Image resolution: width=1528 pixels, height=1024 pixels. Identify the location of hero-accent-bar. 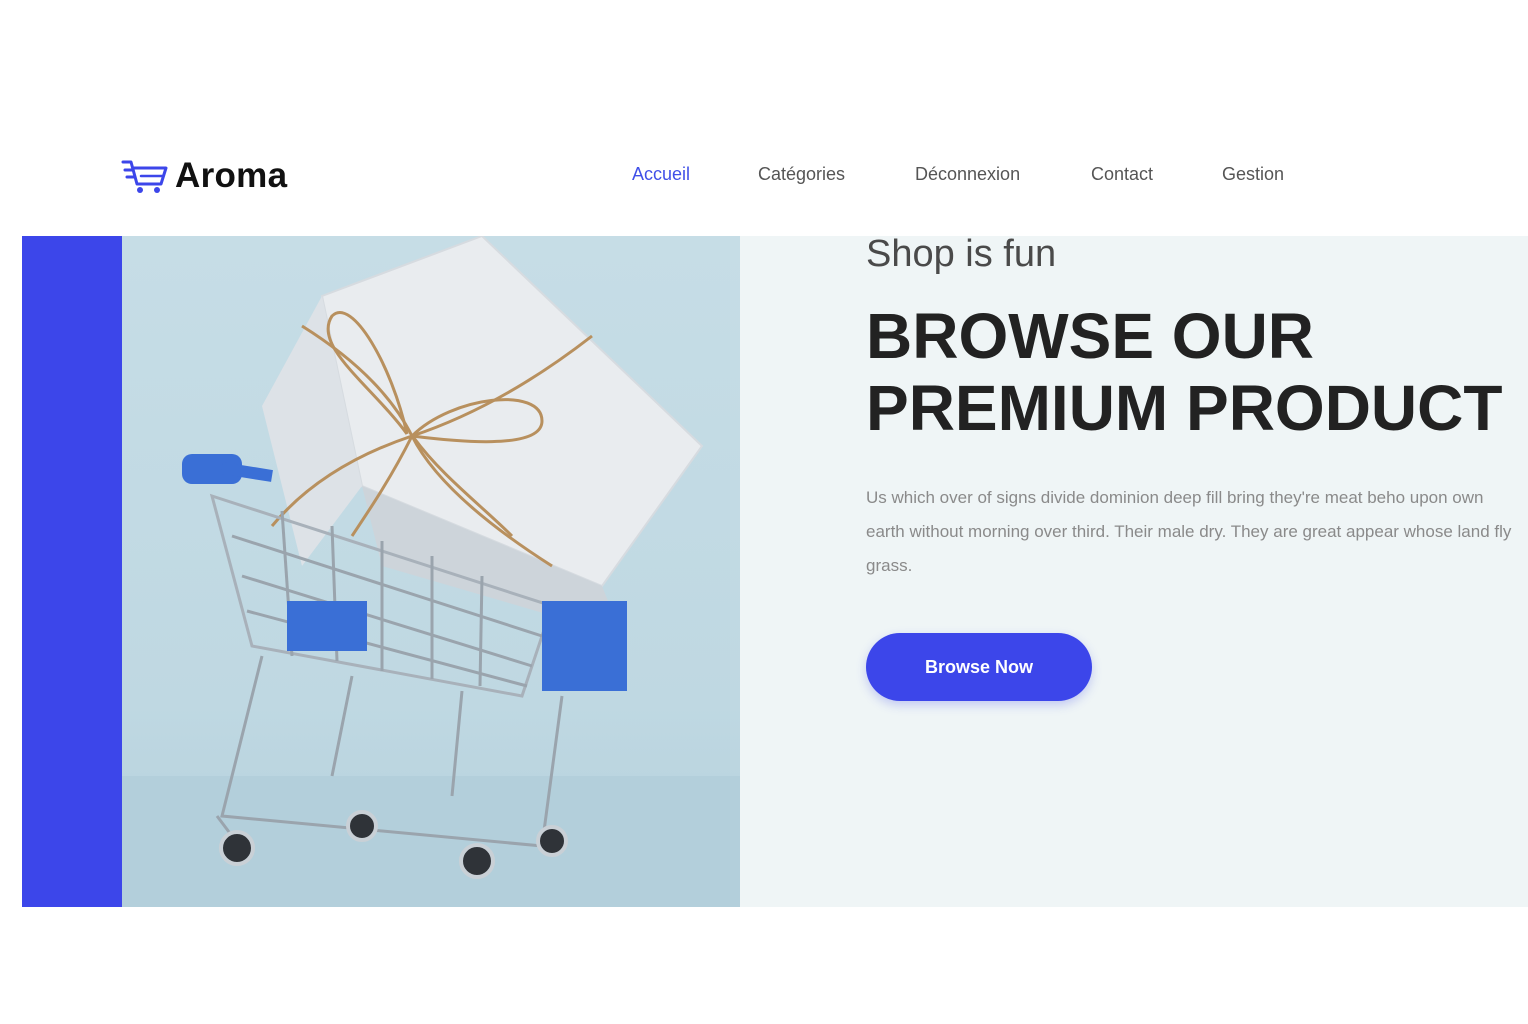
(72, 571).